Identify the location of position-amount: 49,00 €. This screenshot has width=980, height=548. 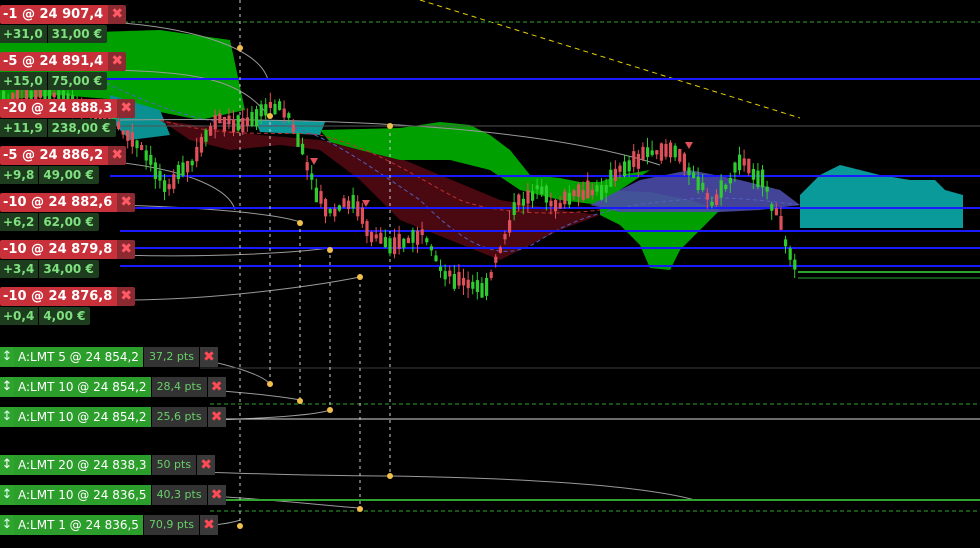
(69, 175).